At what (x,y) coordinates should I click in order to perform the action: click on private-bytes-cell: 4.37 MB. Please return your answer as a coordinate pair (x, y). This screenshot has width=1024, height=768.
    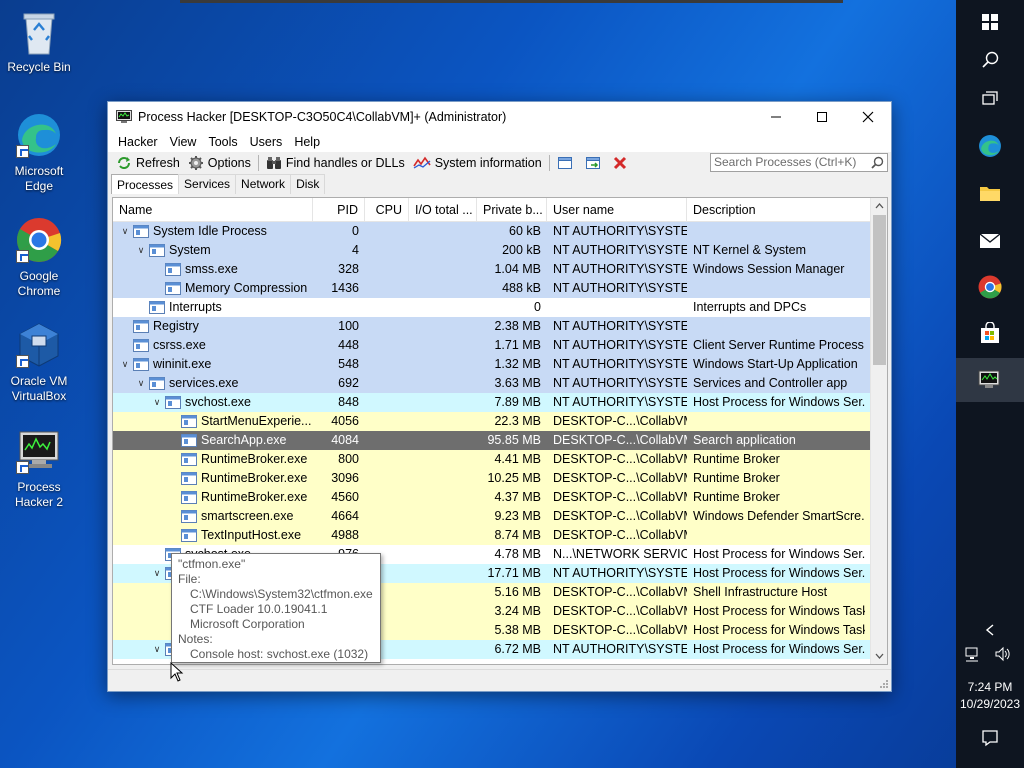
    Looking at the image, I should click on (517, 497).